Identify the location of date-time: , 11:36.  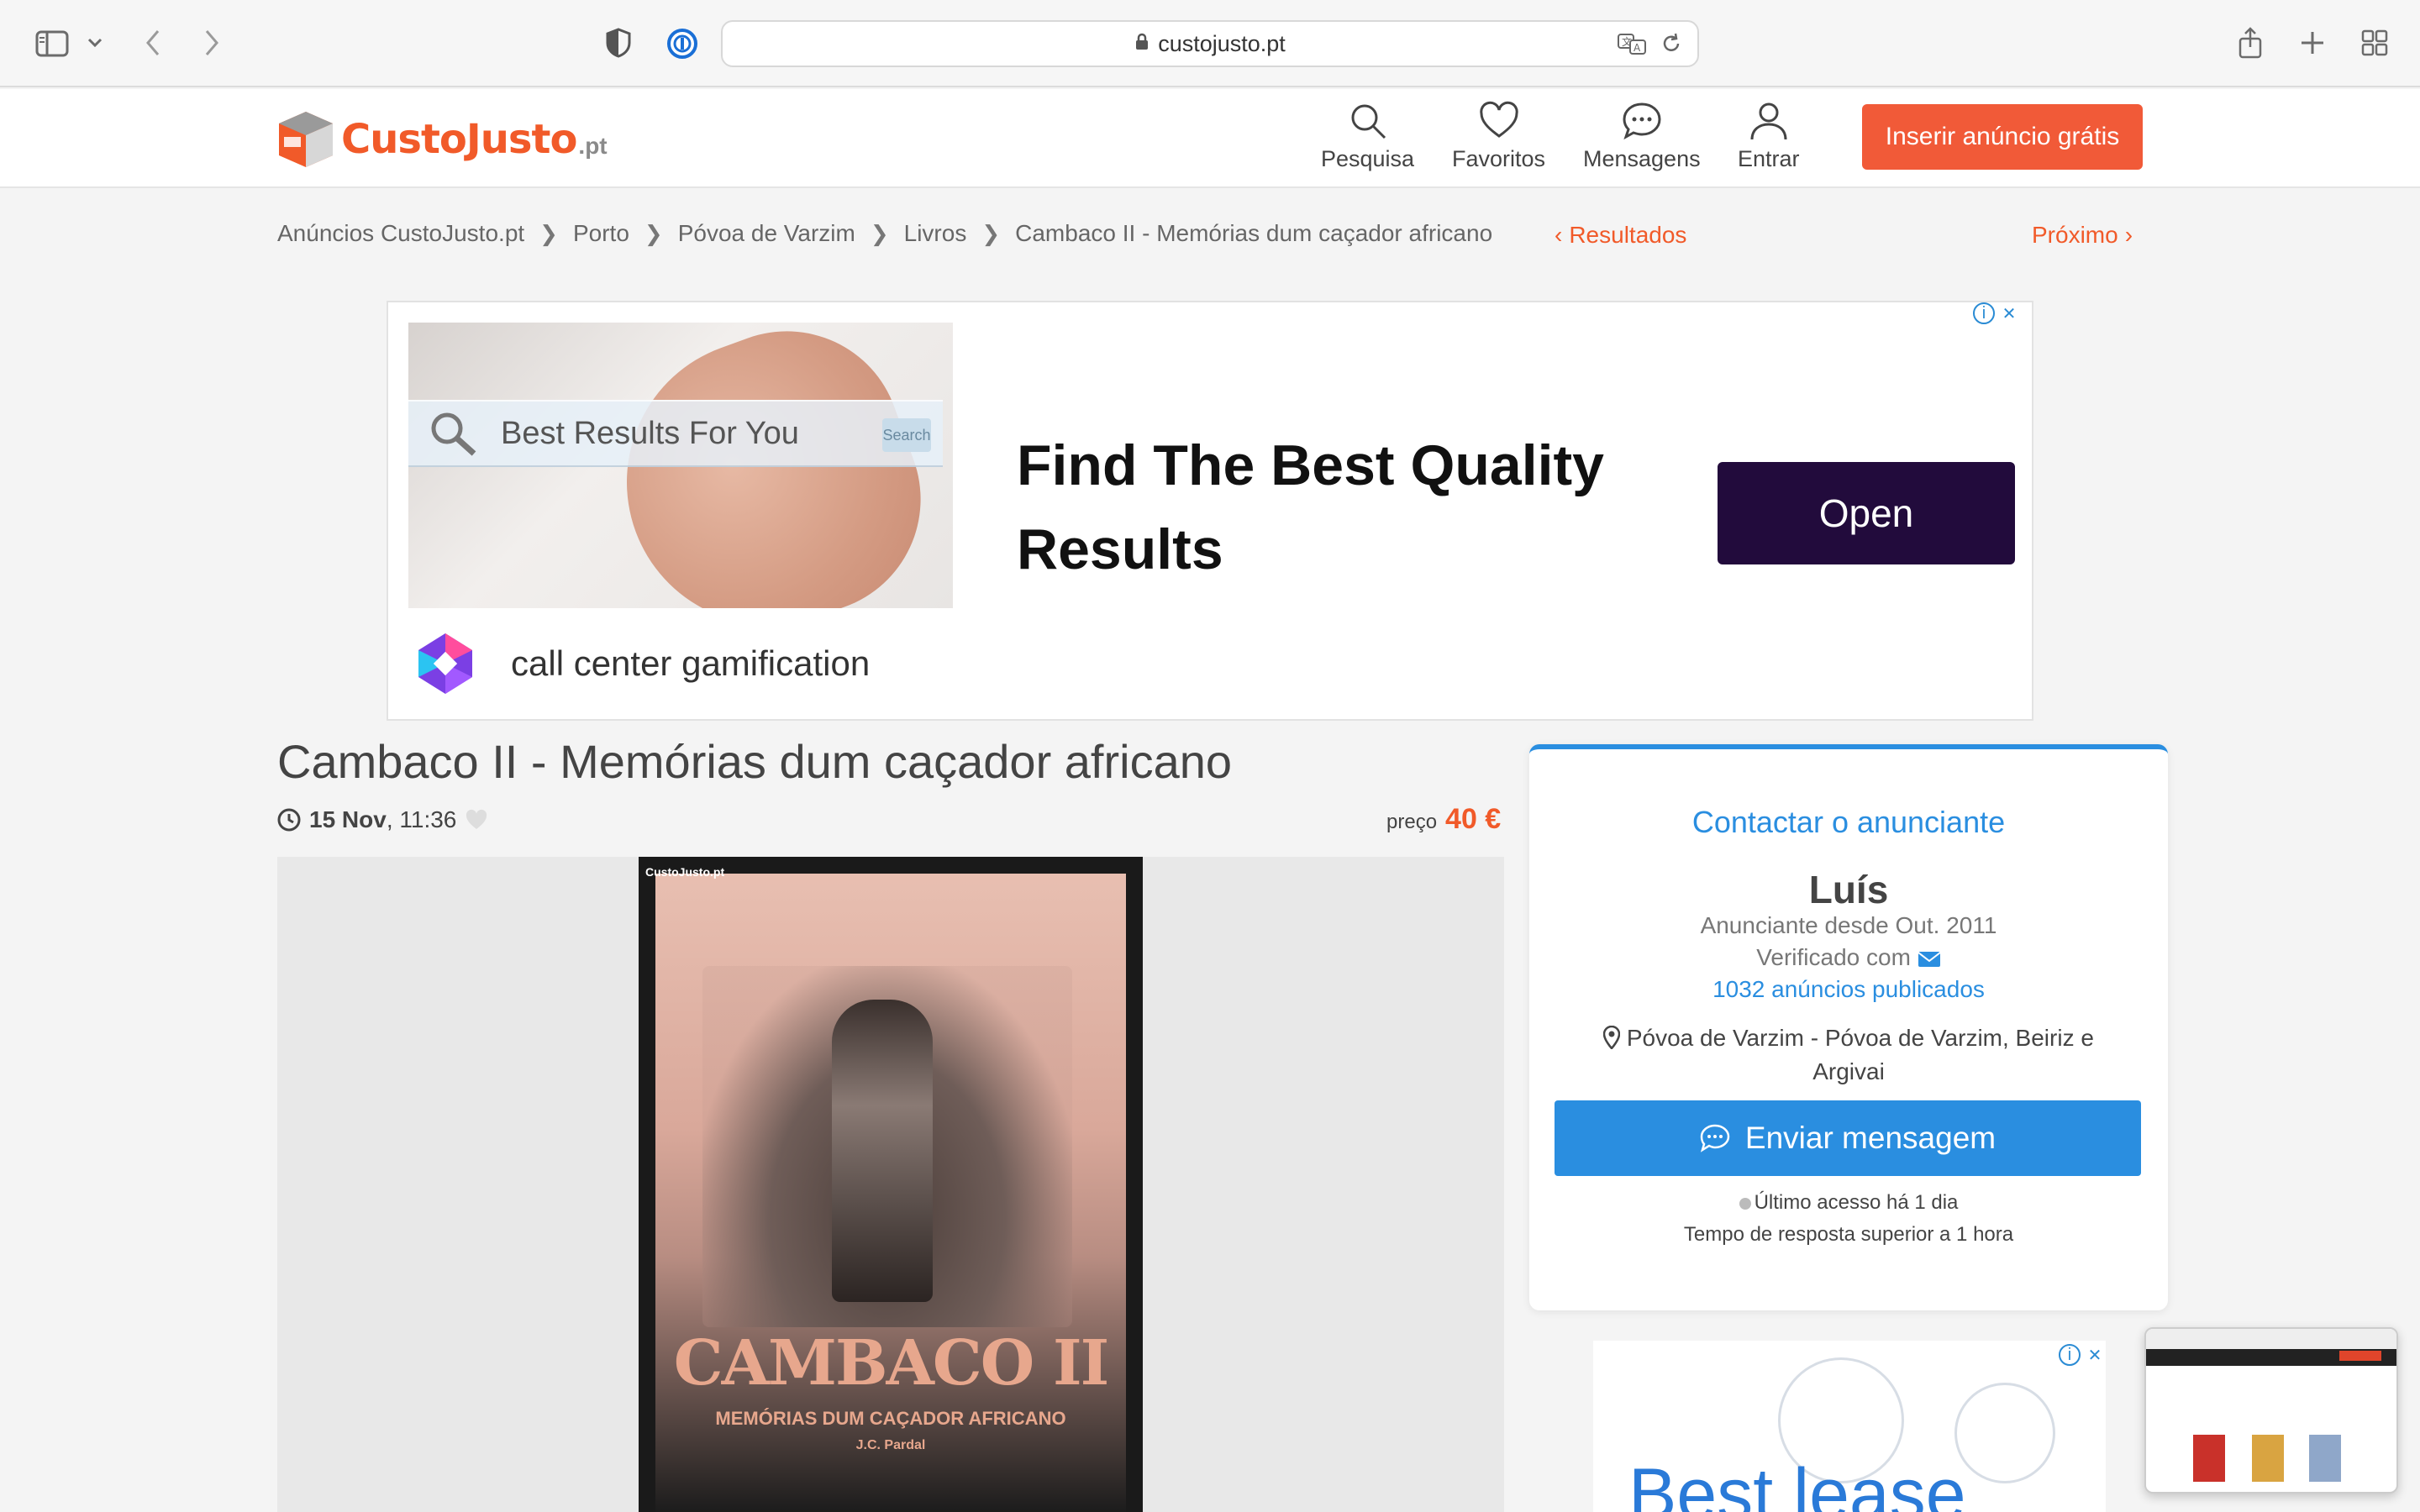
(421, 819).